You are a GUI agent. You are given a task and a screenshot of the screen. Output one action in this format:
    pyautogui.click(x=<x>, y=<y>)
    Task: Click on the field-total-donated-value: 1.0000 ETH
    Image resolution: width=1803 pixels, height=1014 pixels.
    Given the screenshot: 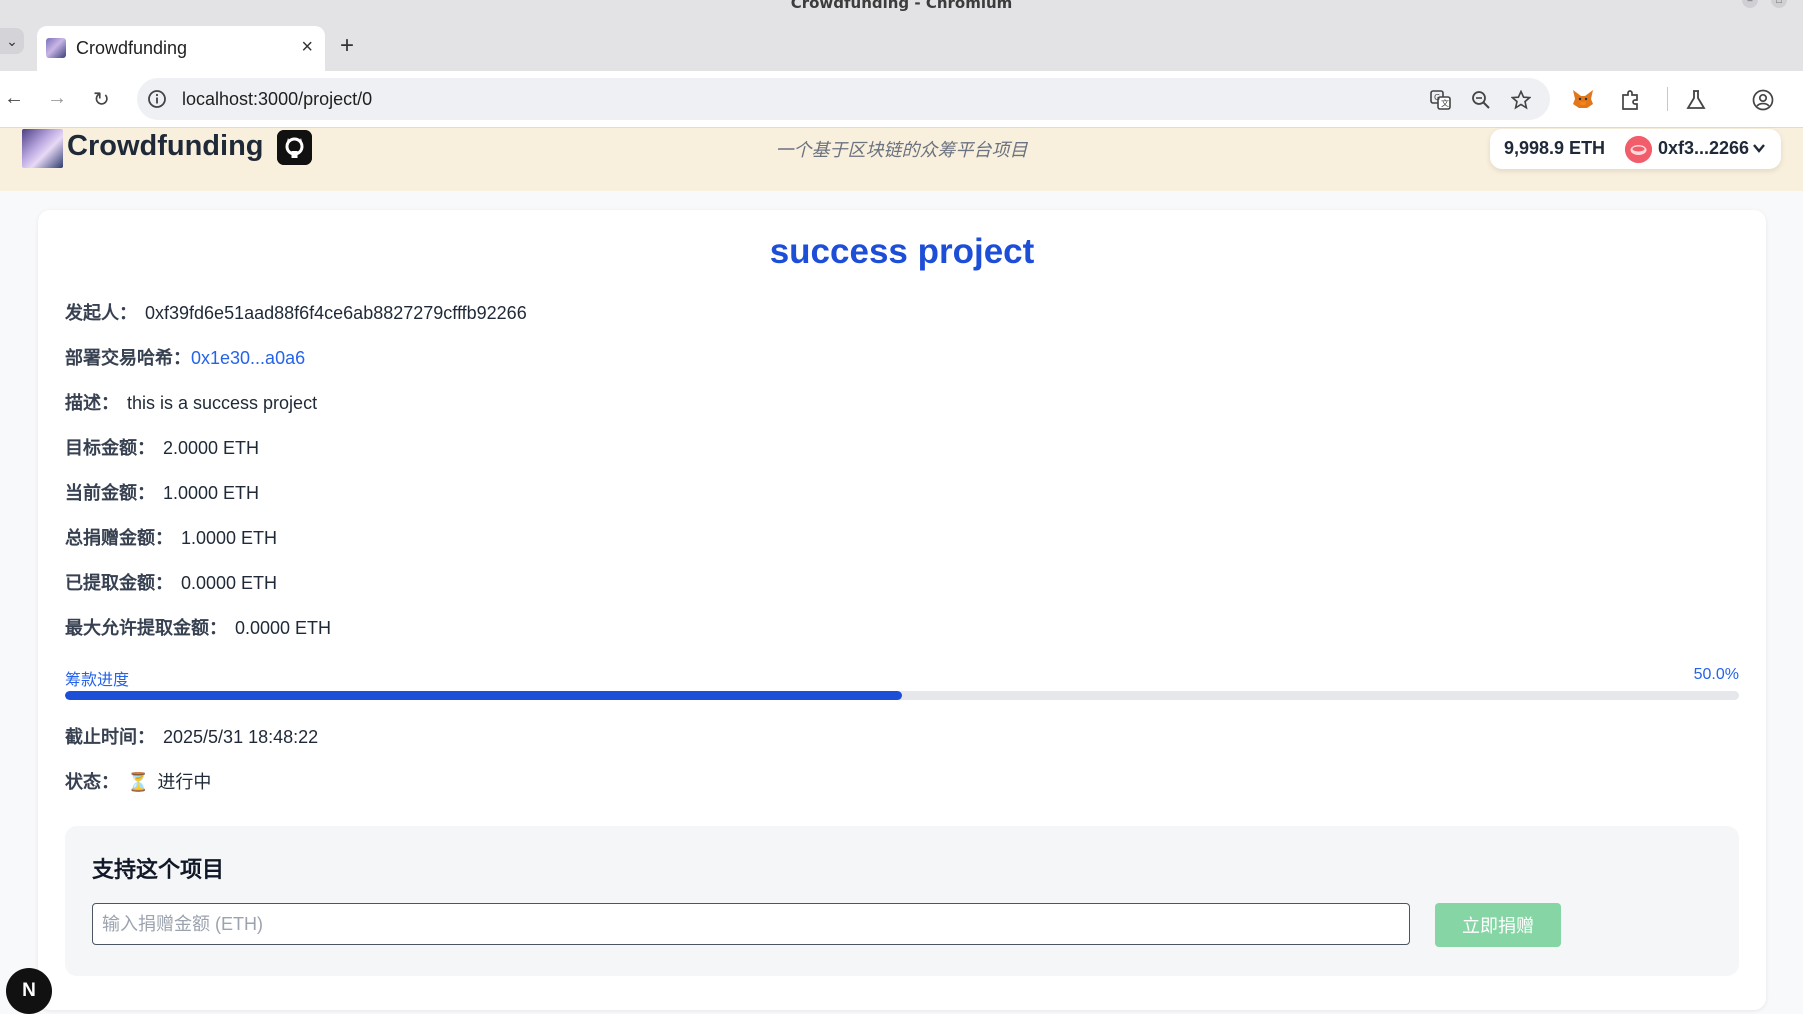 What is the action you would take?
    pyautogui.click(x=229, y=538)
    